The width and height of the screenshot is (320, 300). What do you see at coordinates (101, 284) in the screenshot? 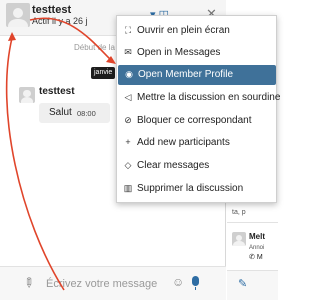
I see `message-input: Écrivez votre message` at bounding box center [101, 284].